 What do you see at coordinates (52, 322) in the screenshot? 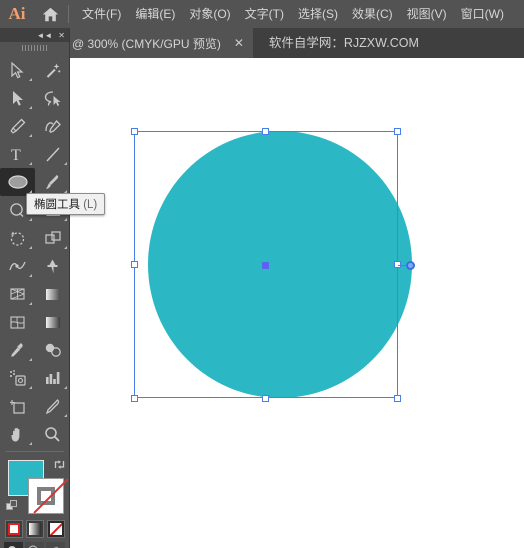
I see `gradient-swatch-tool` at bounding box center [52, 322].